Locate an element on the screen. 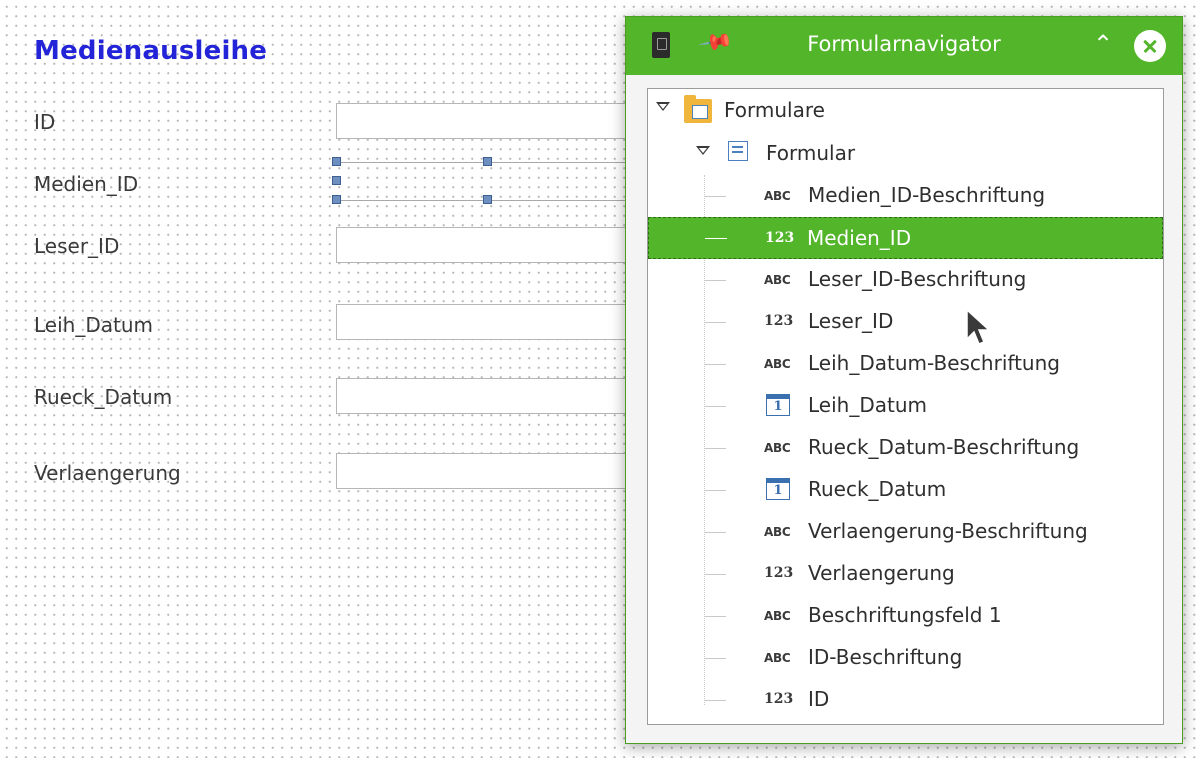  tree-item-control: ABC Medien_ID-Beschriftung is located at coordinates (905, 196).